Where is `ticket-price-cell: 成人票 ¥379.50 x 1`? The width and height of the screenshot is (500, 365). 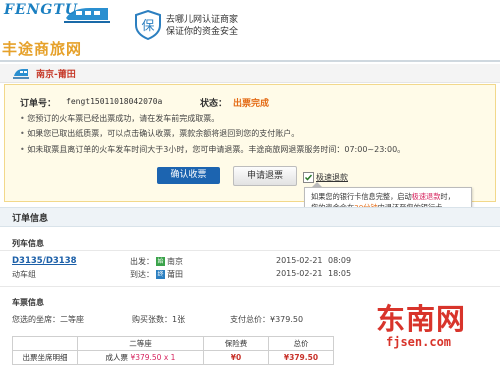
ticket-price-cell: 成人票 ¥379.50 x 1 is located at coordinates (140, 357).